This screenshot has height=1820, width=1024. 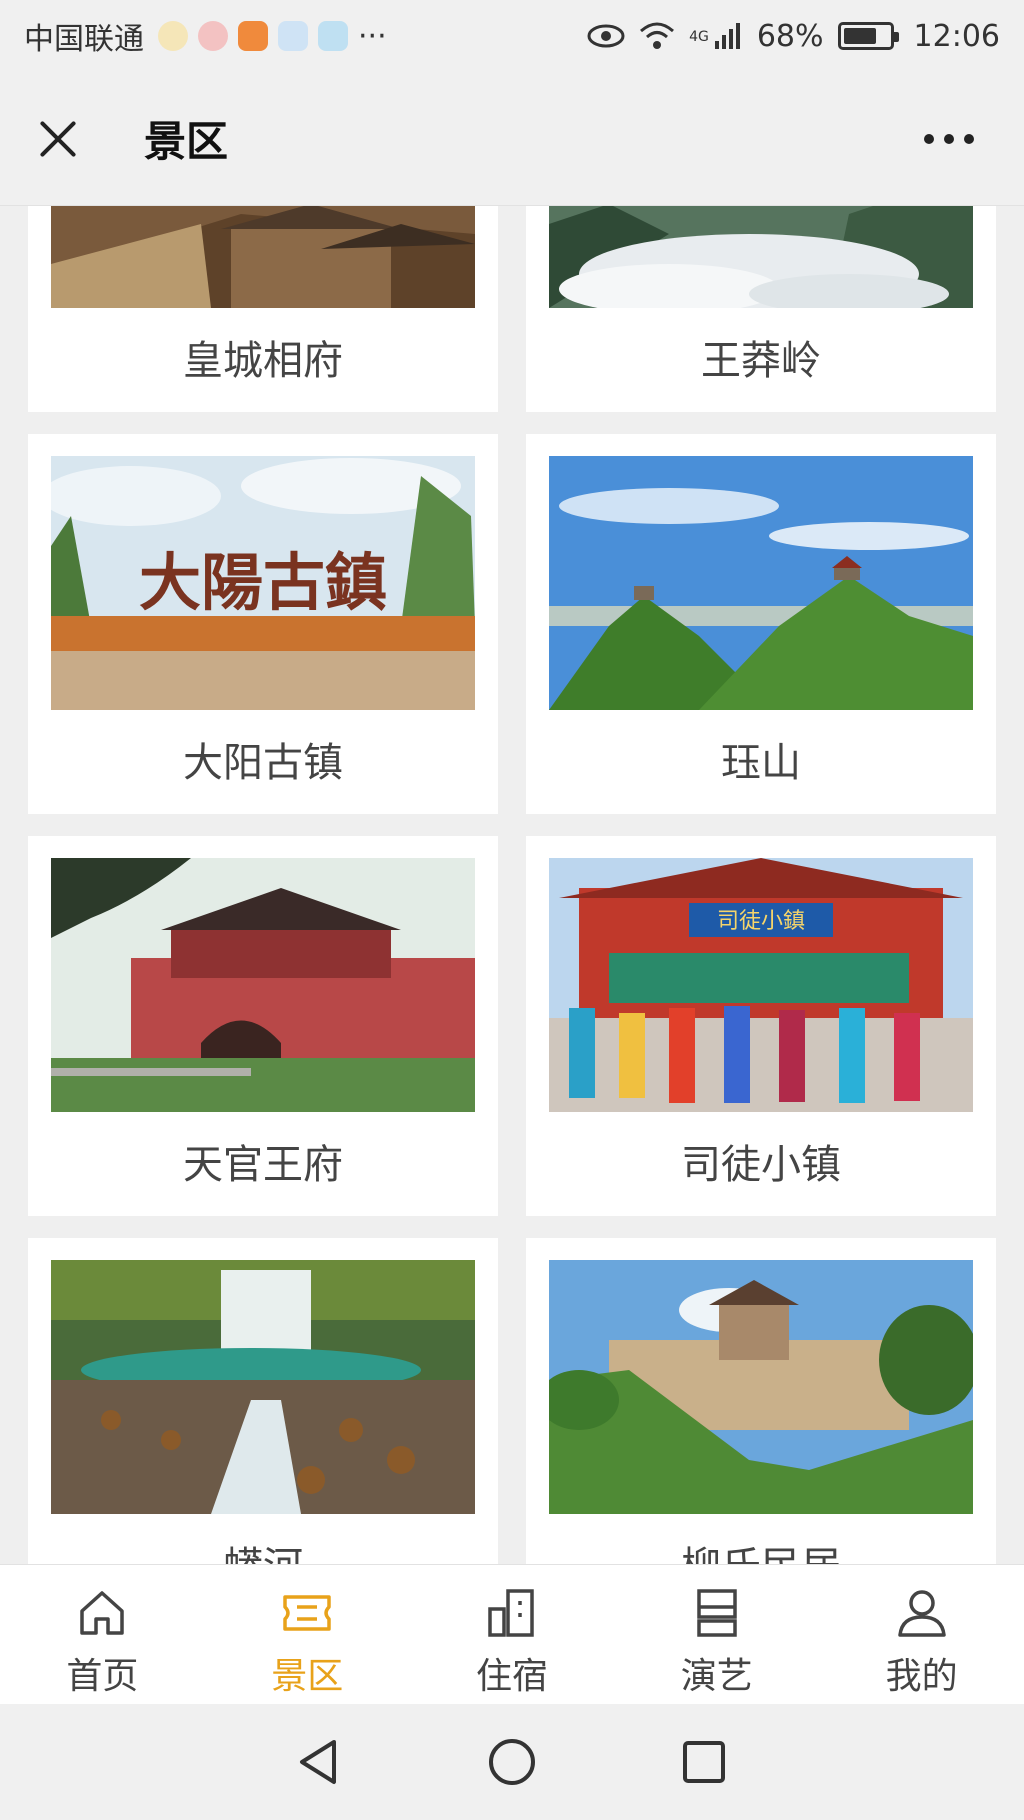 What do you see at coordinates (272, 36) in the screenshot?
I see `notification-icons: ···` at bounding box center [272, 36].